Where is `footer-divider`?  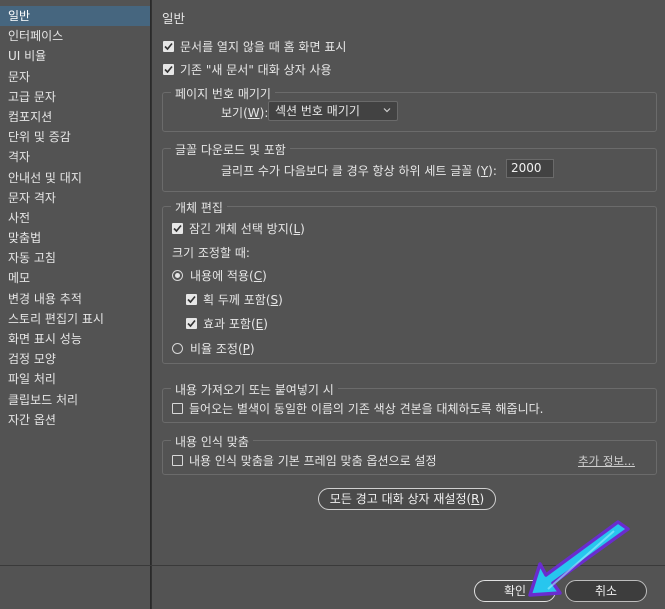
footer-divider is located at coordinates (332, 565).